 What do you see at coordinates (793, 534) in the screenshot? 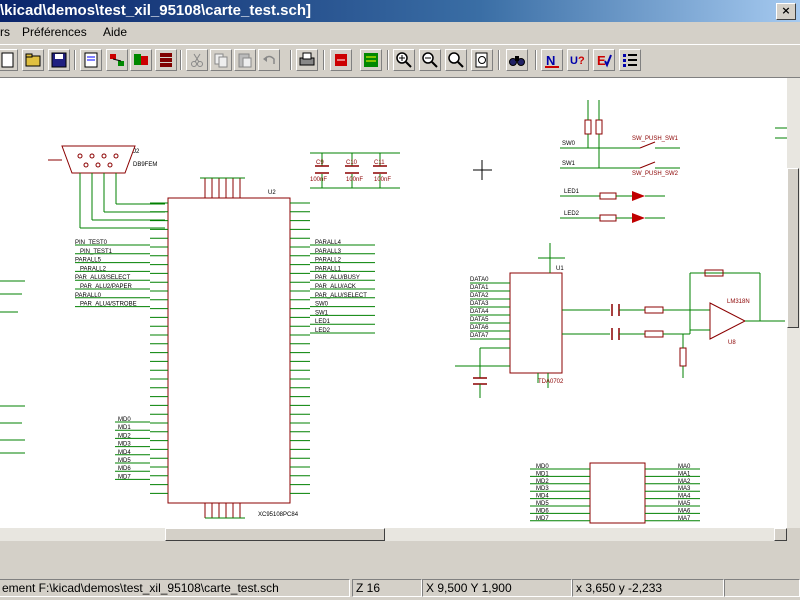
I see `scroll-corner` at bounding box center [793, 534].